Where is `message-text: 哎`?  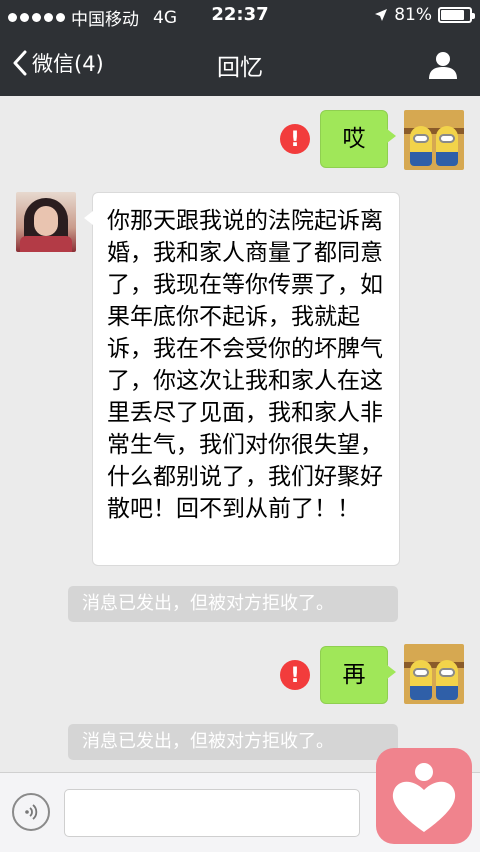
message-text: 哎 is located at coordinates (354, 139).